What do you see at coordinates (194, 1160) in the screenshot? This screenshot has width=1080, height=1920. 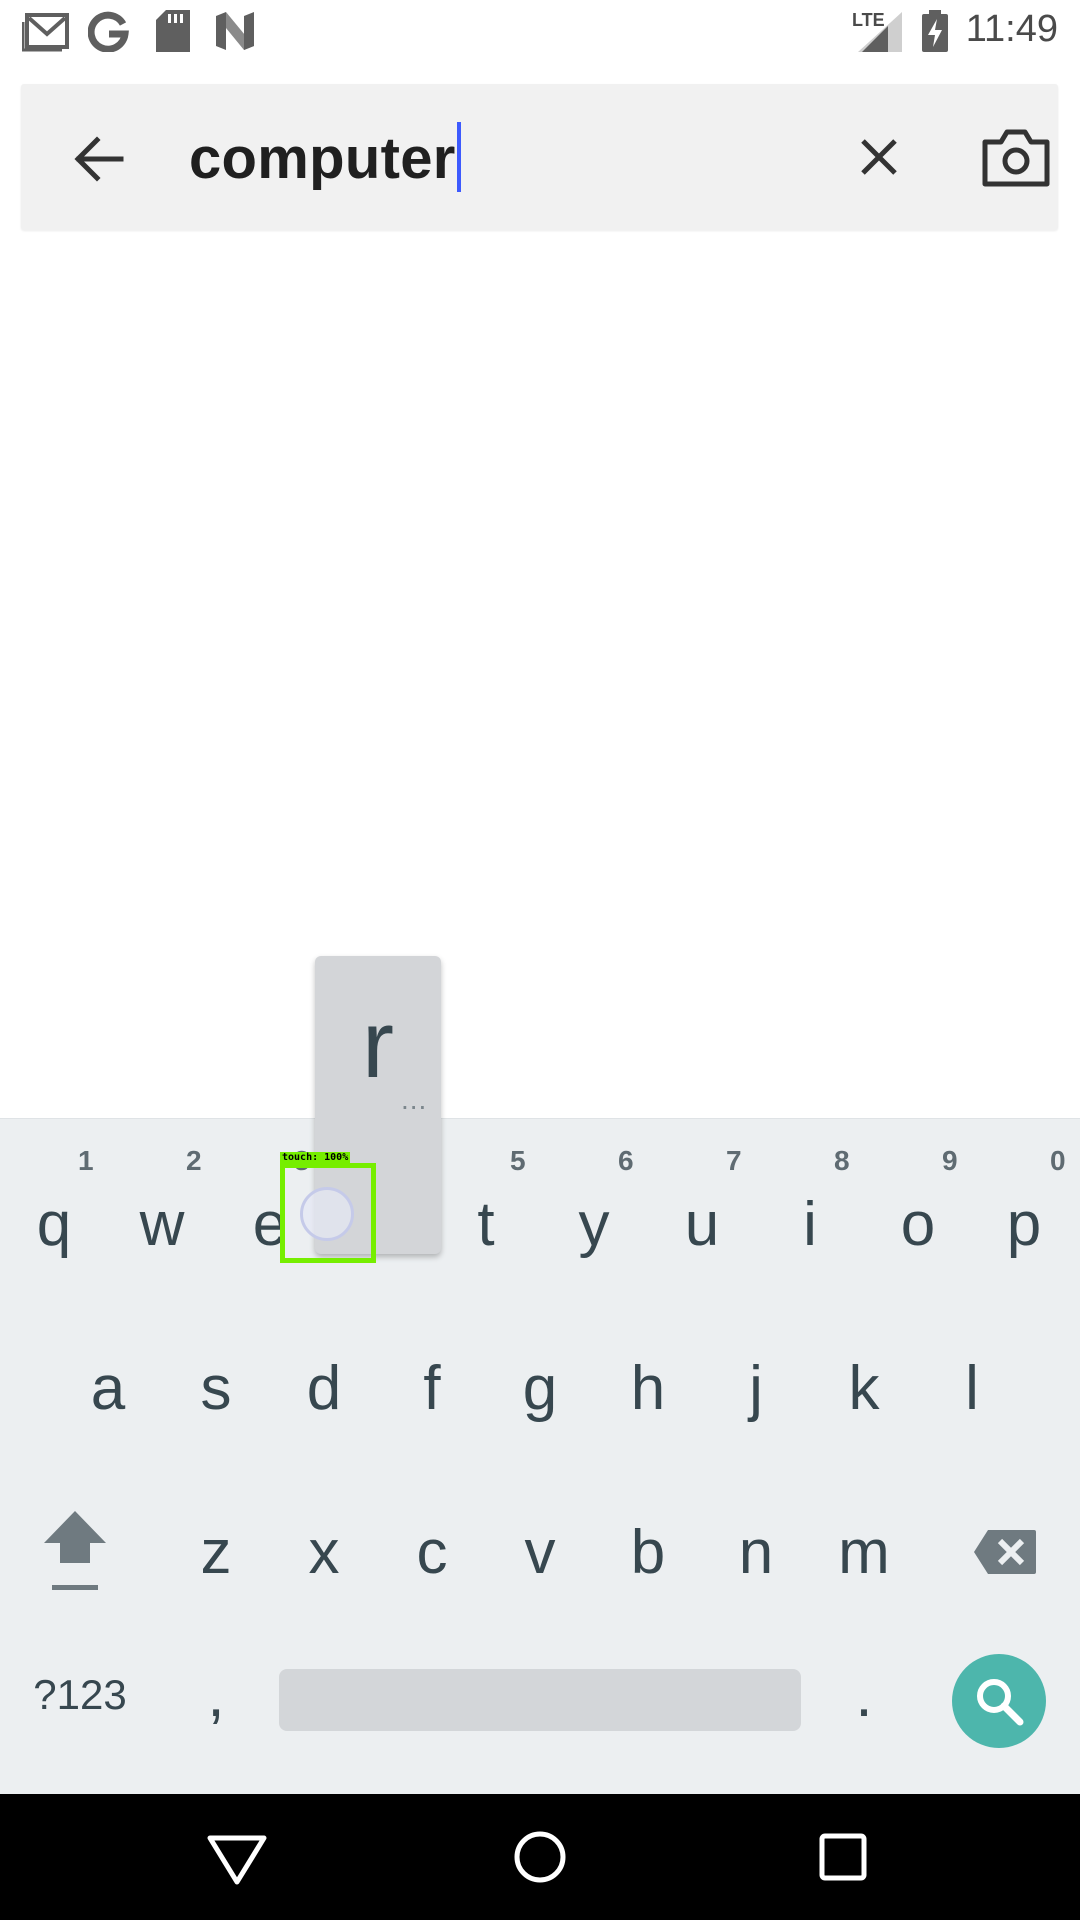 I see `hint-2: 2` at bounding box center [194, 1160].